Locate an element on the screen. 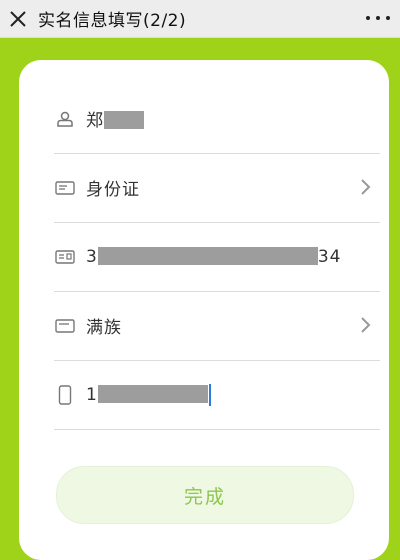 The width and height of the screenshot is (400, 560). ethnicity-select: 满族 is located at coordinates (217, 326).